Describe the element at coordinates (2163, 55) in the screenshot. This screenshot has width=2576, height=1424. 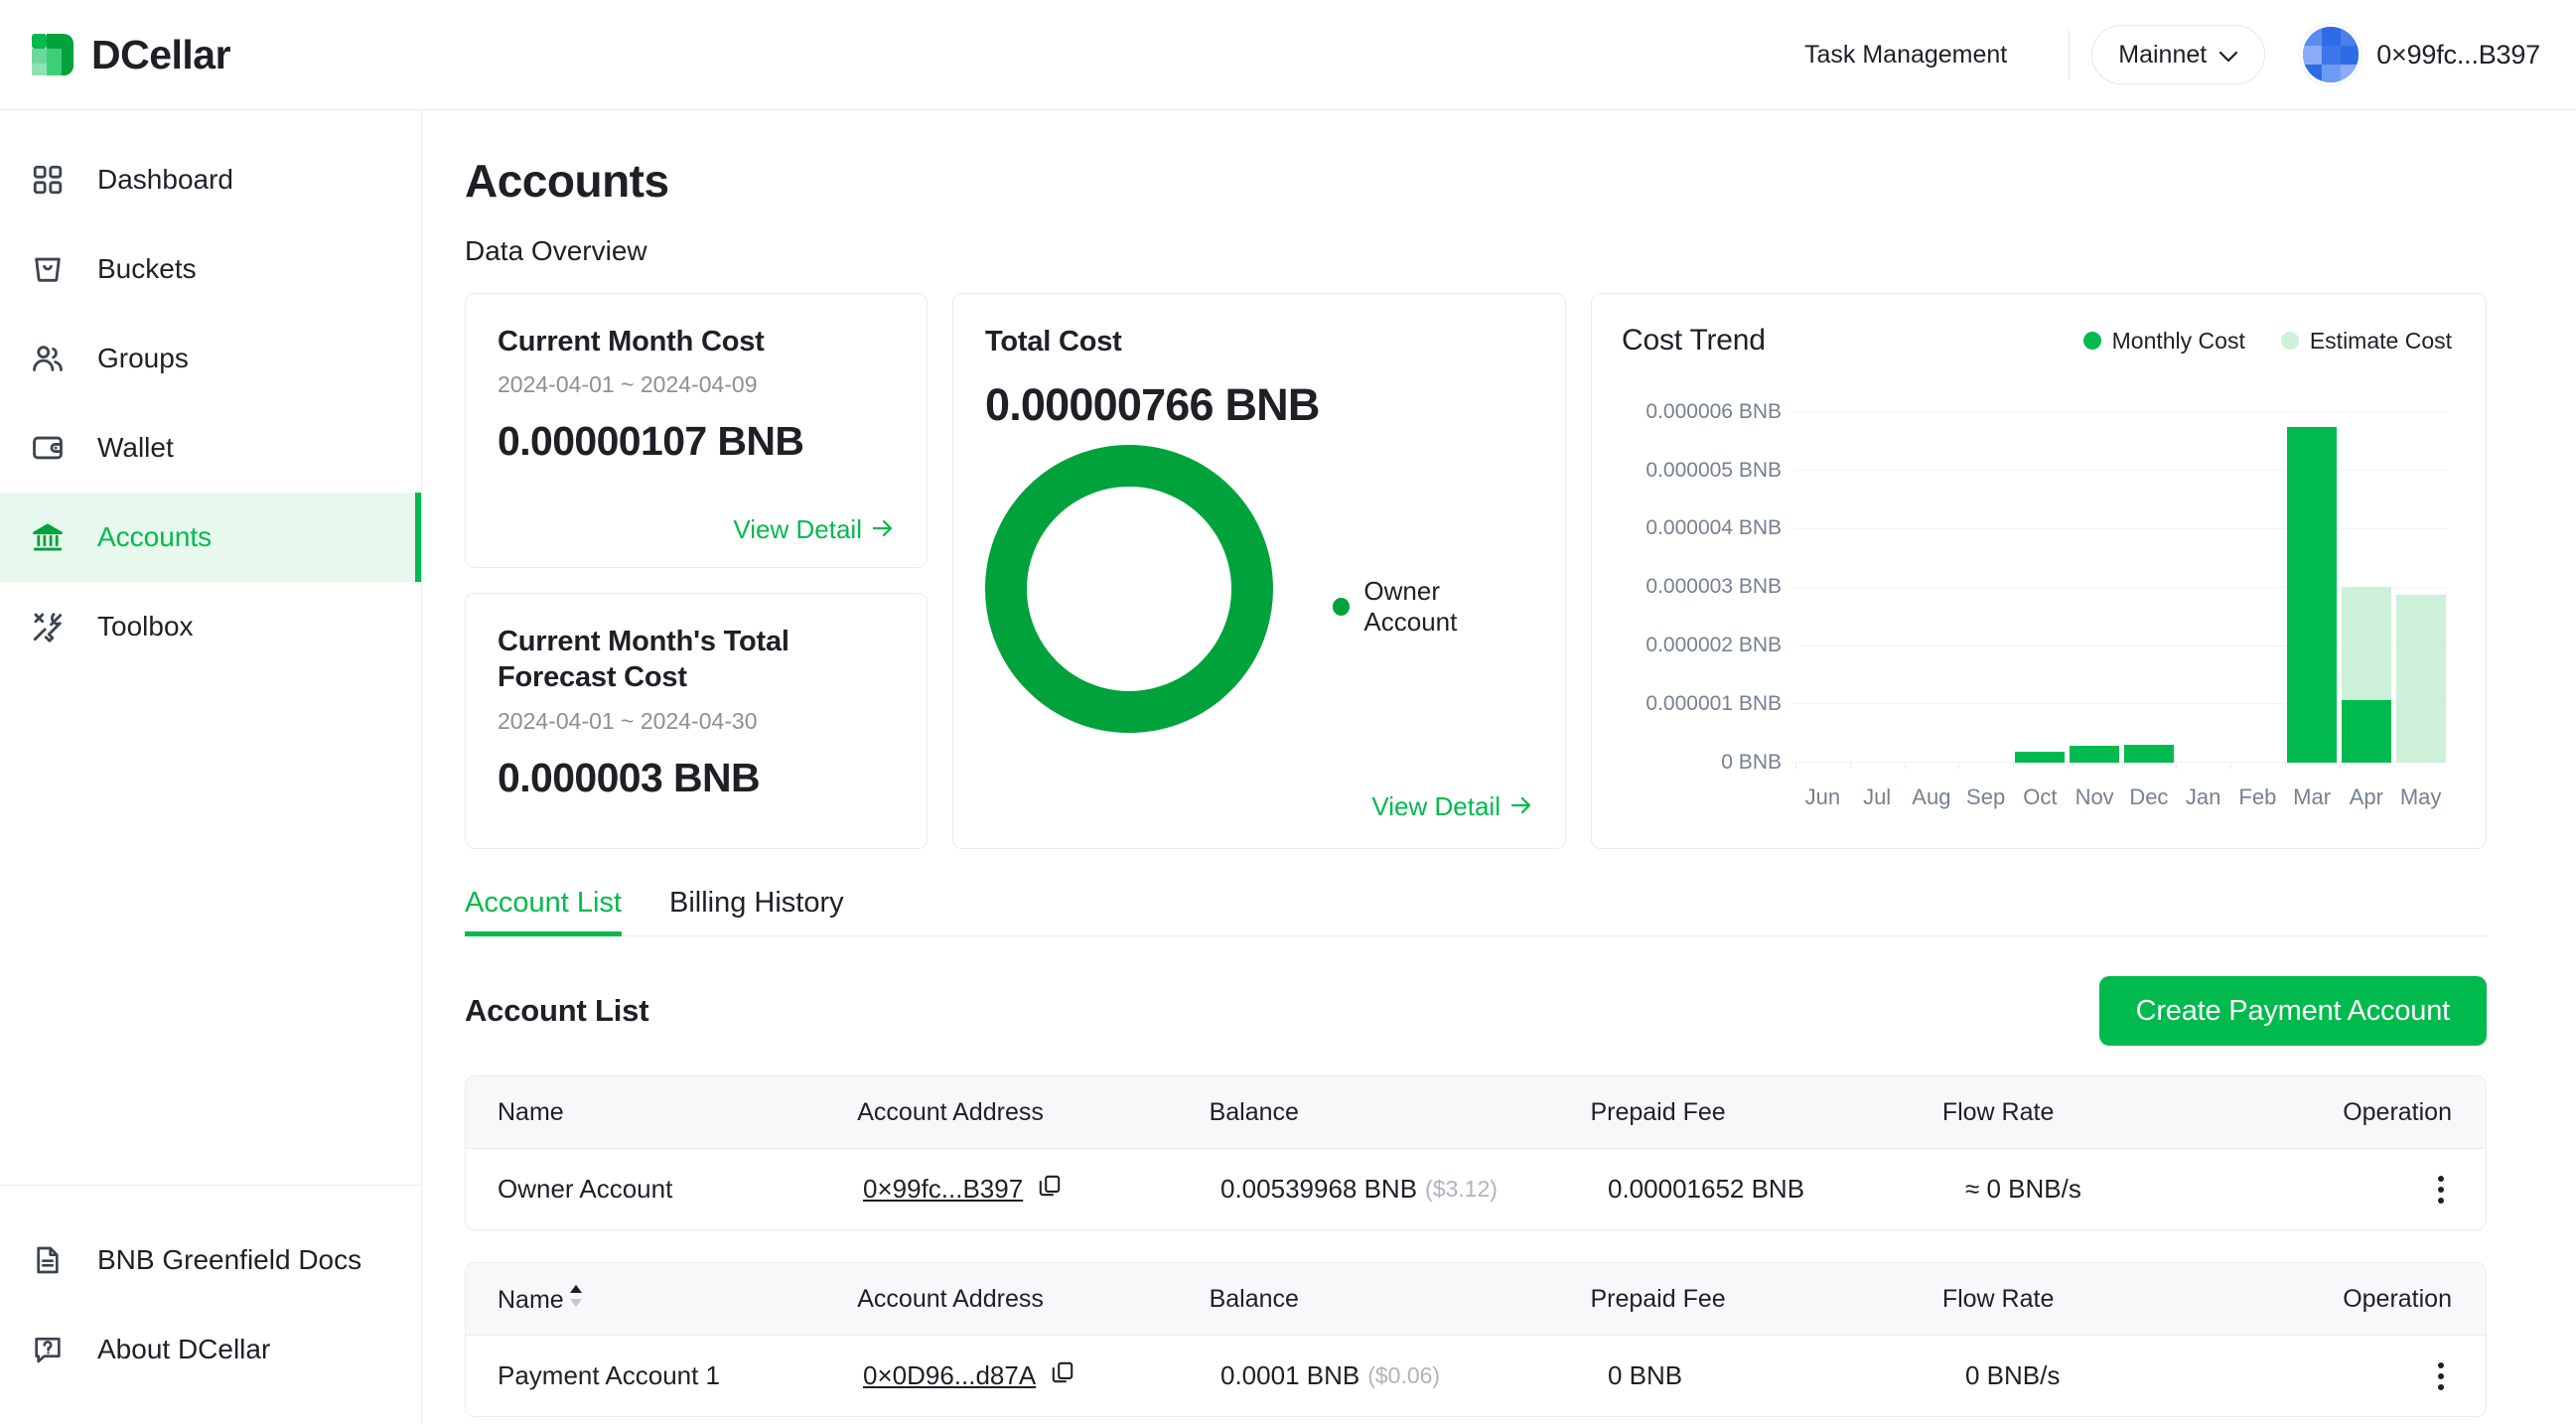
I see `network-label: Mainnet` at that location.